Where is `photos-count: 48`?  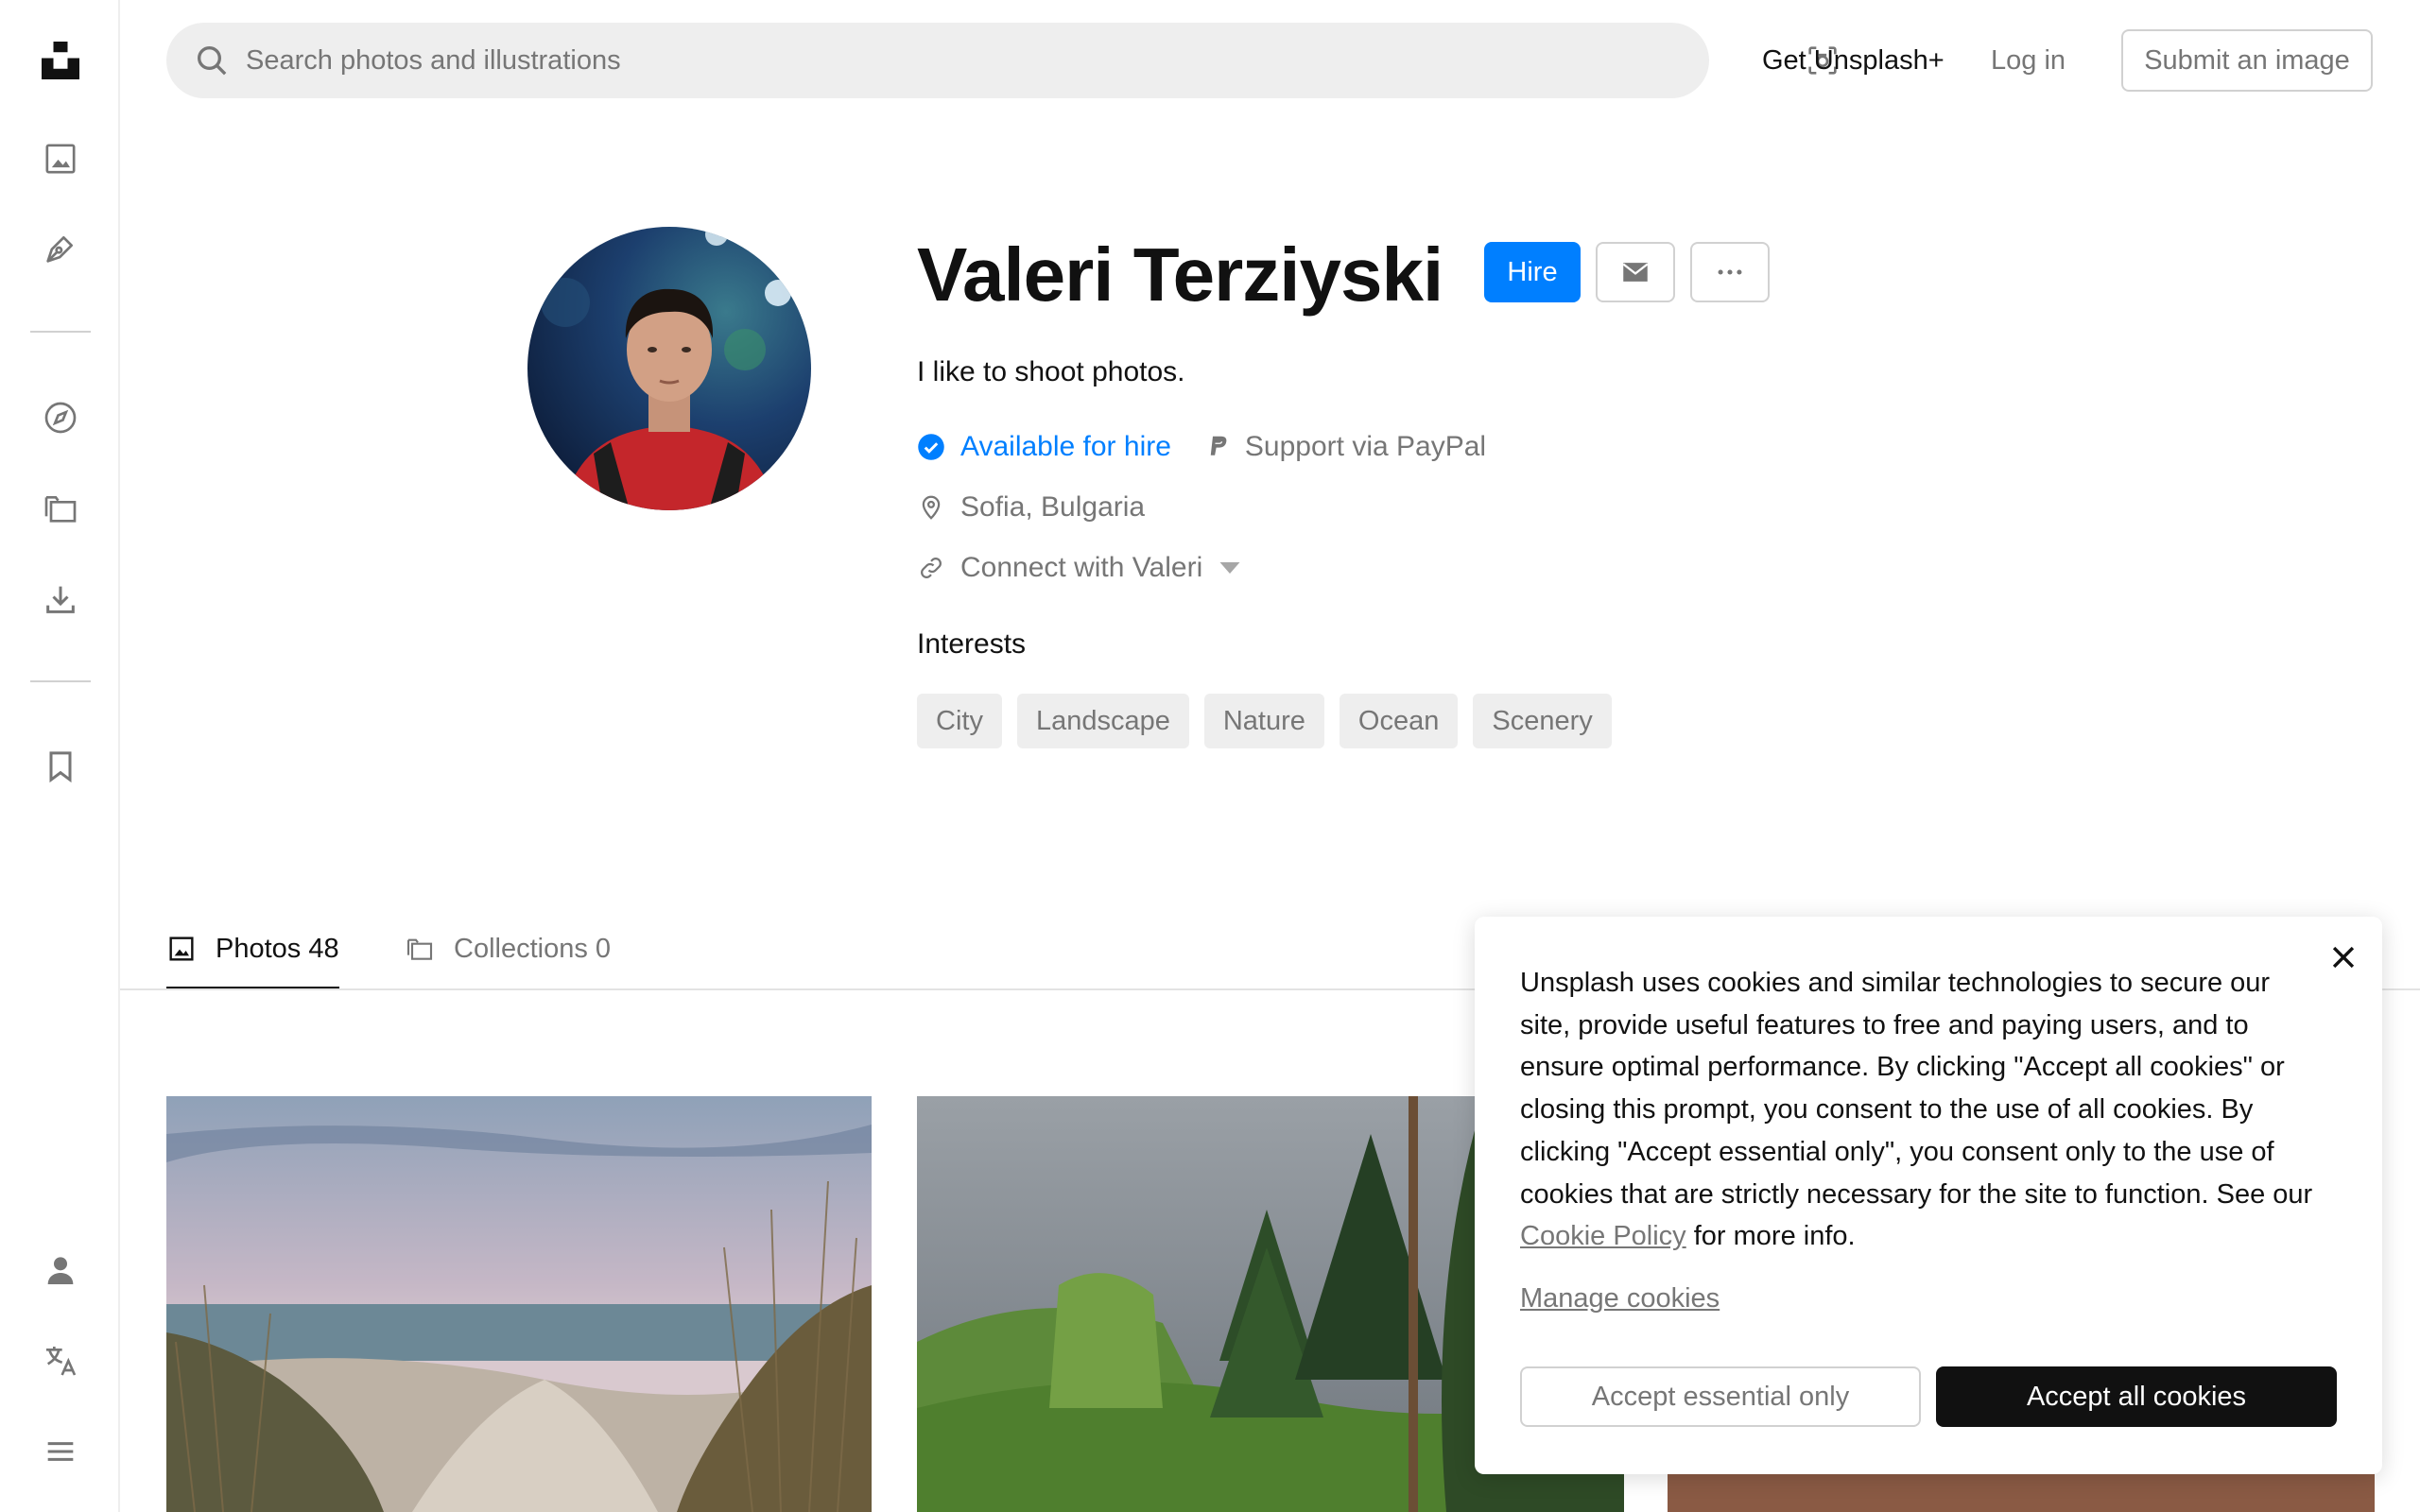
photos-count: 48 is located at coordinates (323, 948).